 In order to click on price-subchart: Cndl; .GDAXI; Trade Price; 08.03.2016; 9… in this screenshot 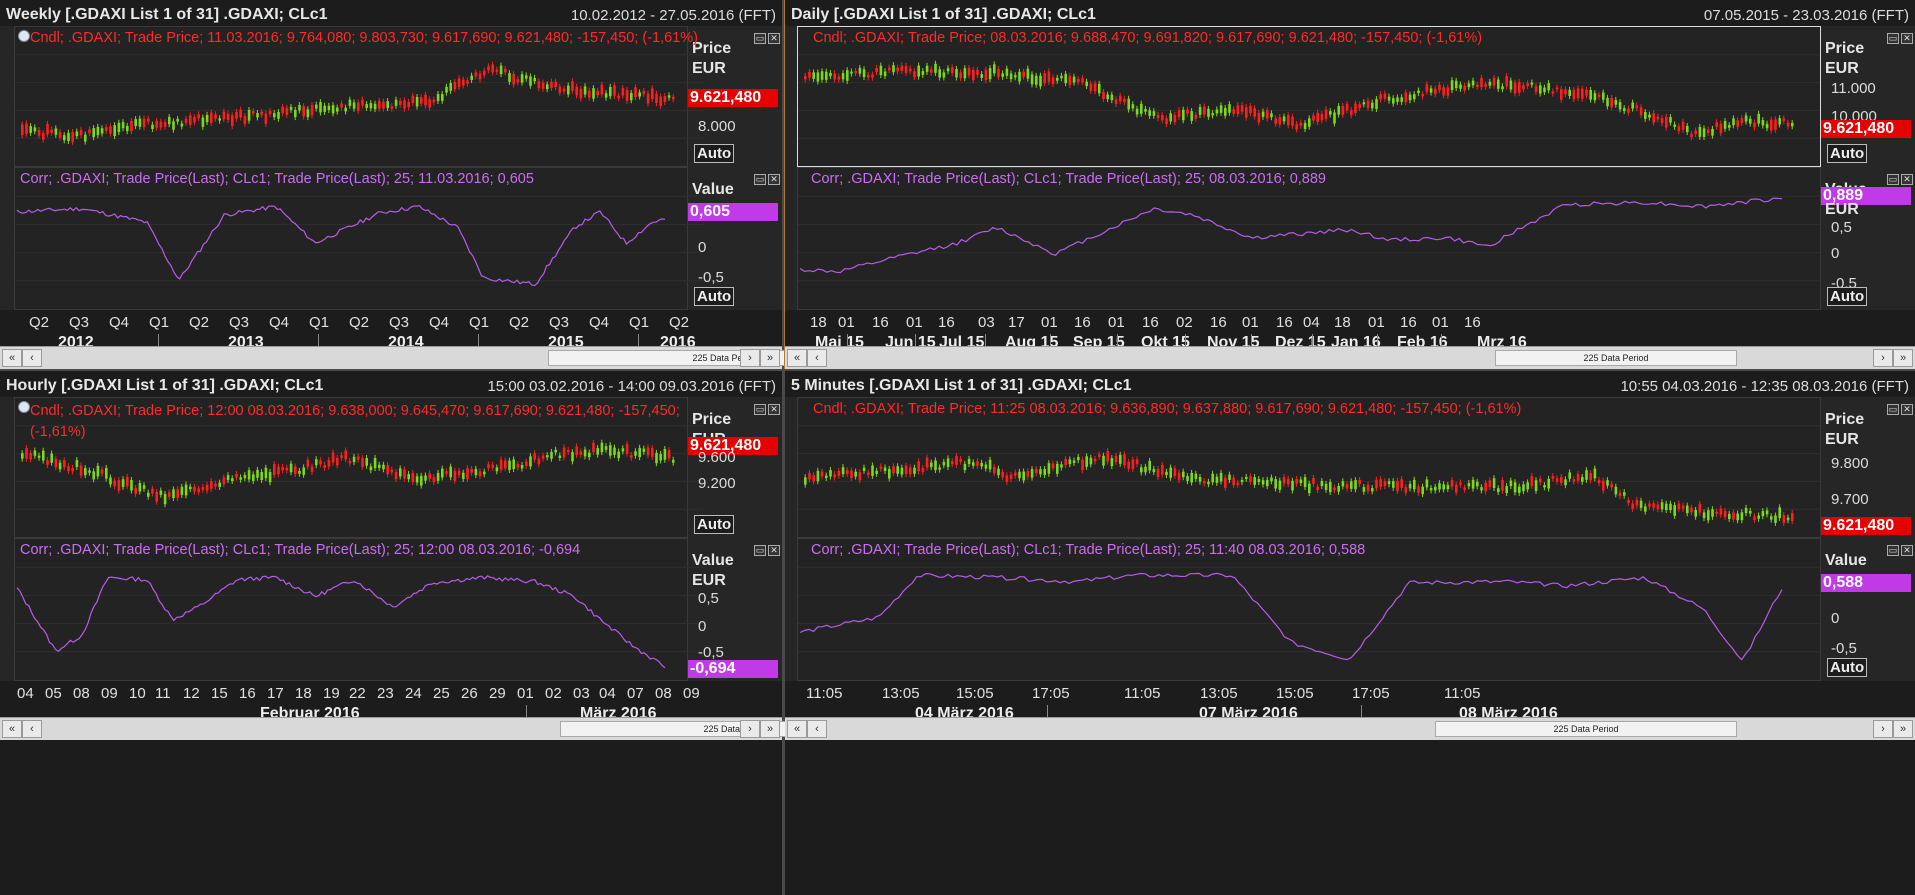, I will do `click(1350, 96)`.